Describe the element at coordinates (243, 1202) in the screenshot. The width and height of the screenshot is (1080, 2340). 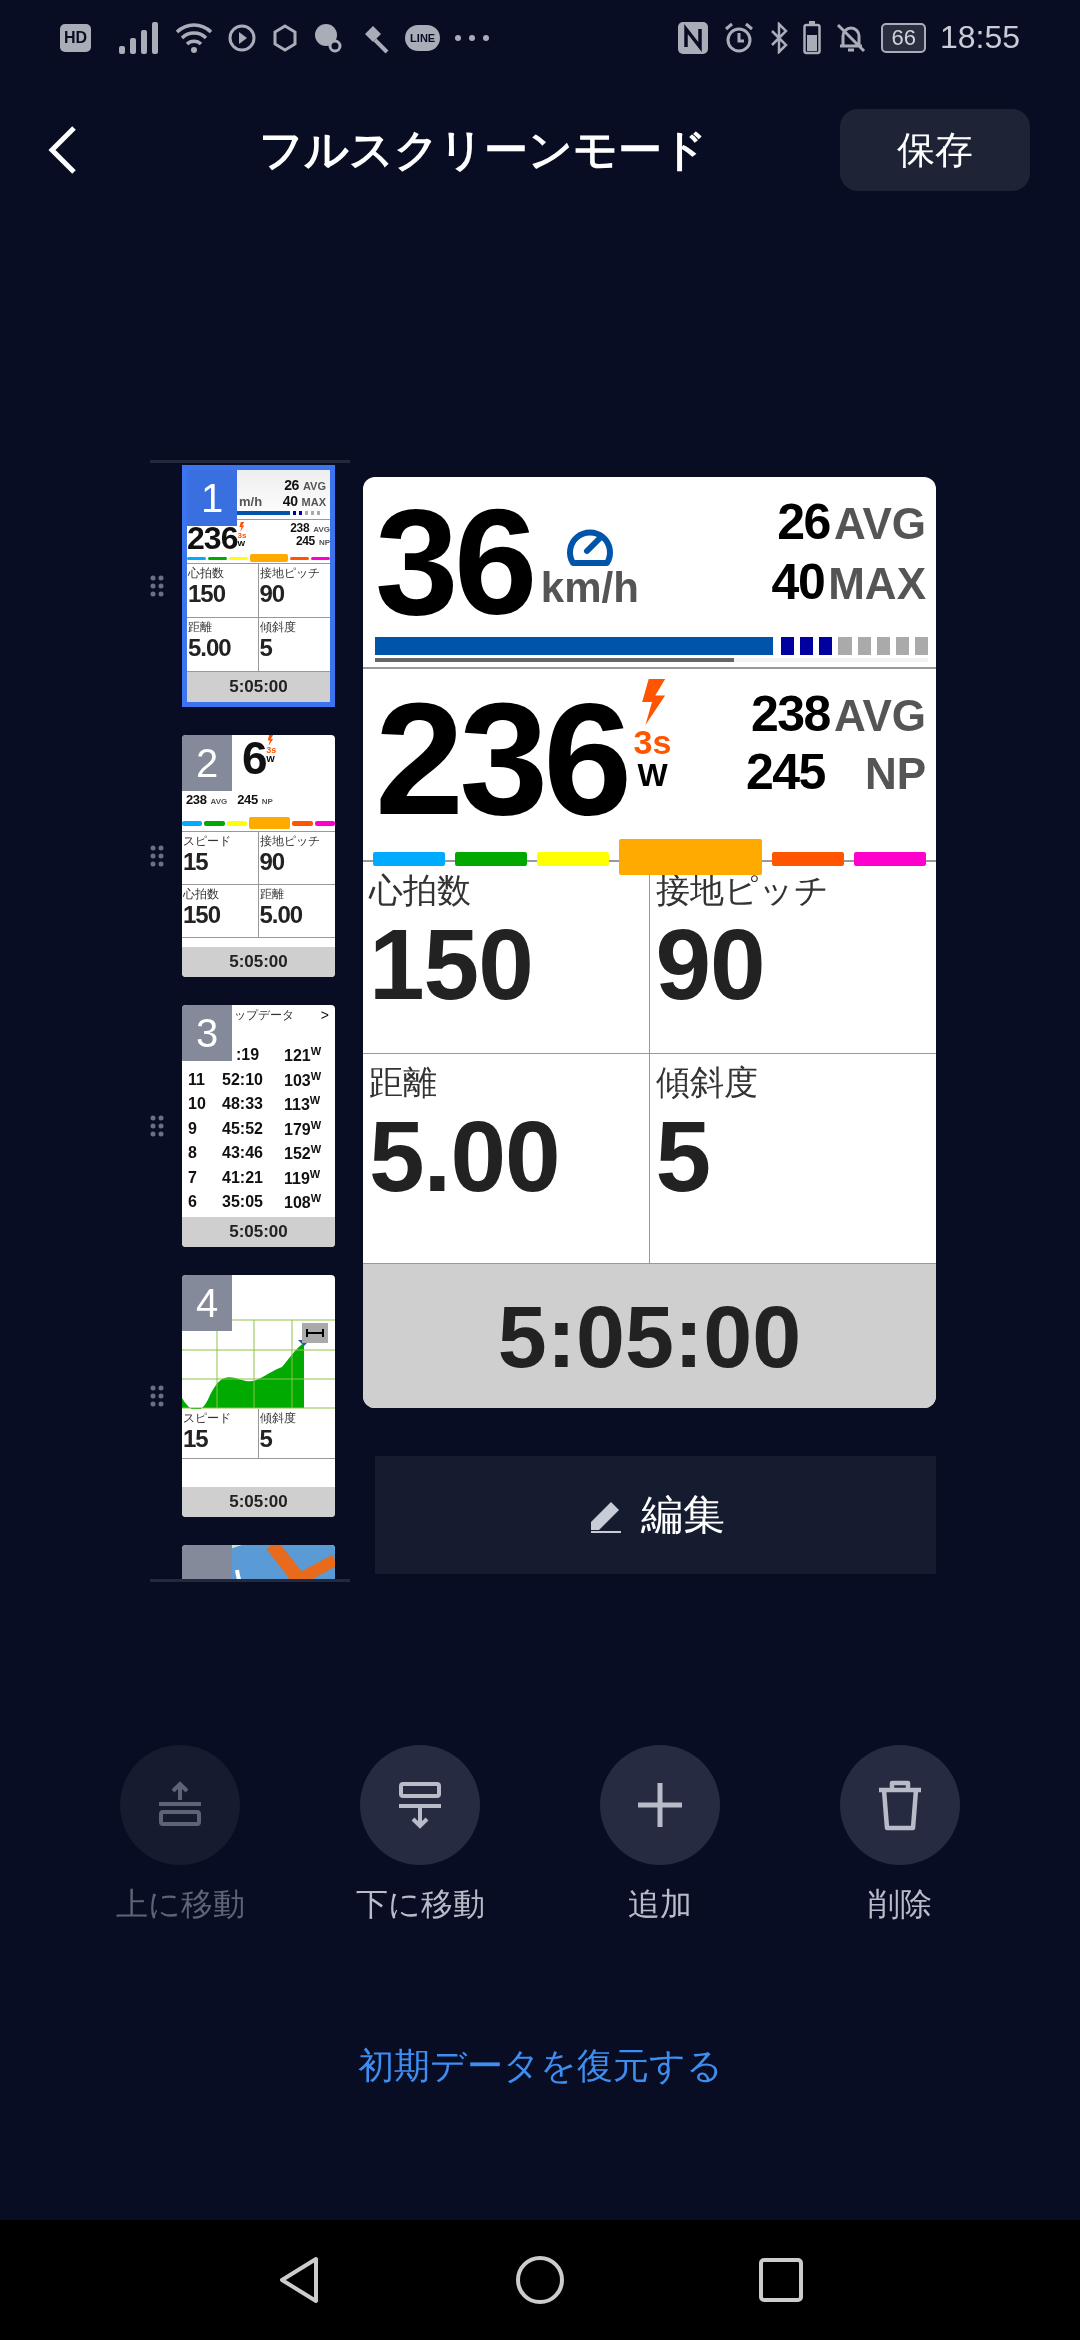
I see `lap-time: 35:05` at that location.